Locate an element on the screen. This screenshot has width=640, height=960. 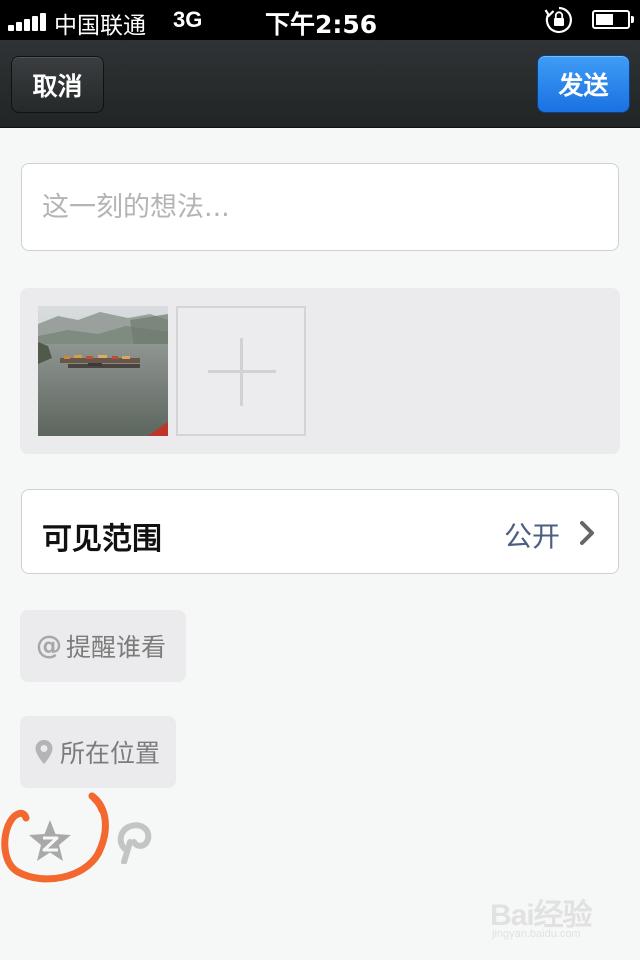
visibility-row: 可见范围 公开 is located at coordinates (320, 531).